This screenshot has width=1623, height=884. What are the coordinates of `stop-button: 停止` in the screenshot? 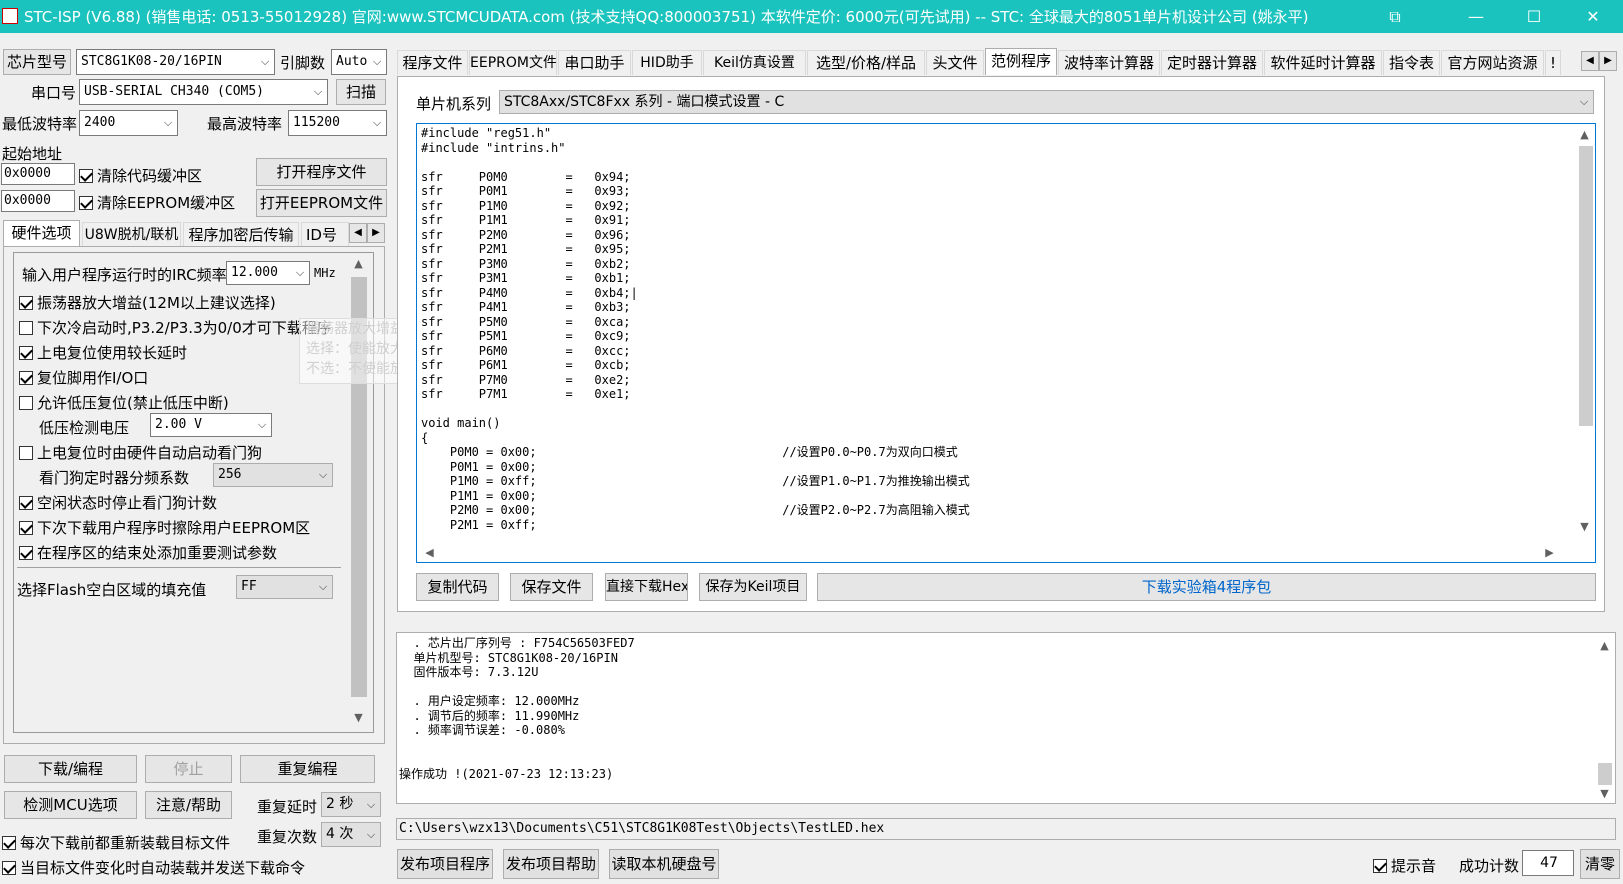 It's located at (188, 769).